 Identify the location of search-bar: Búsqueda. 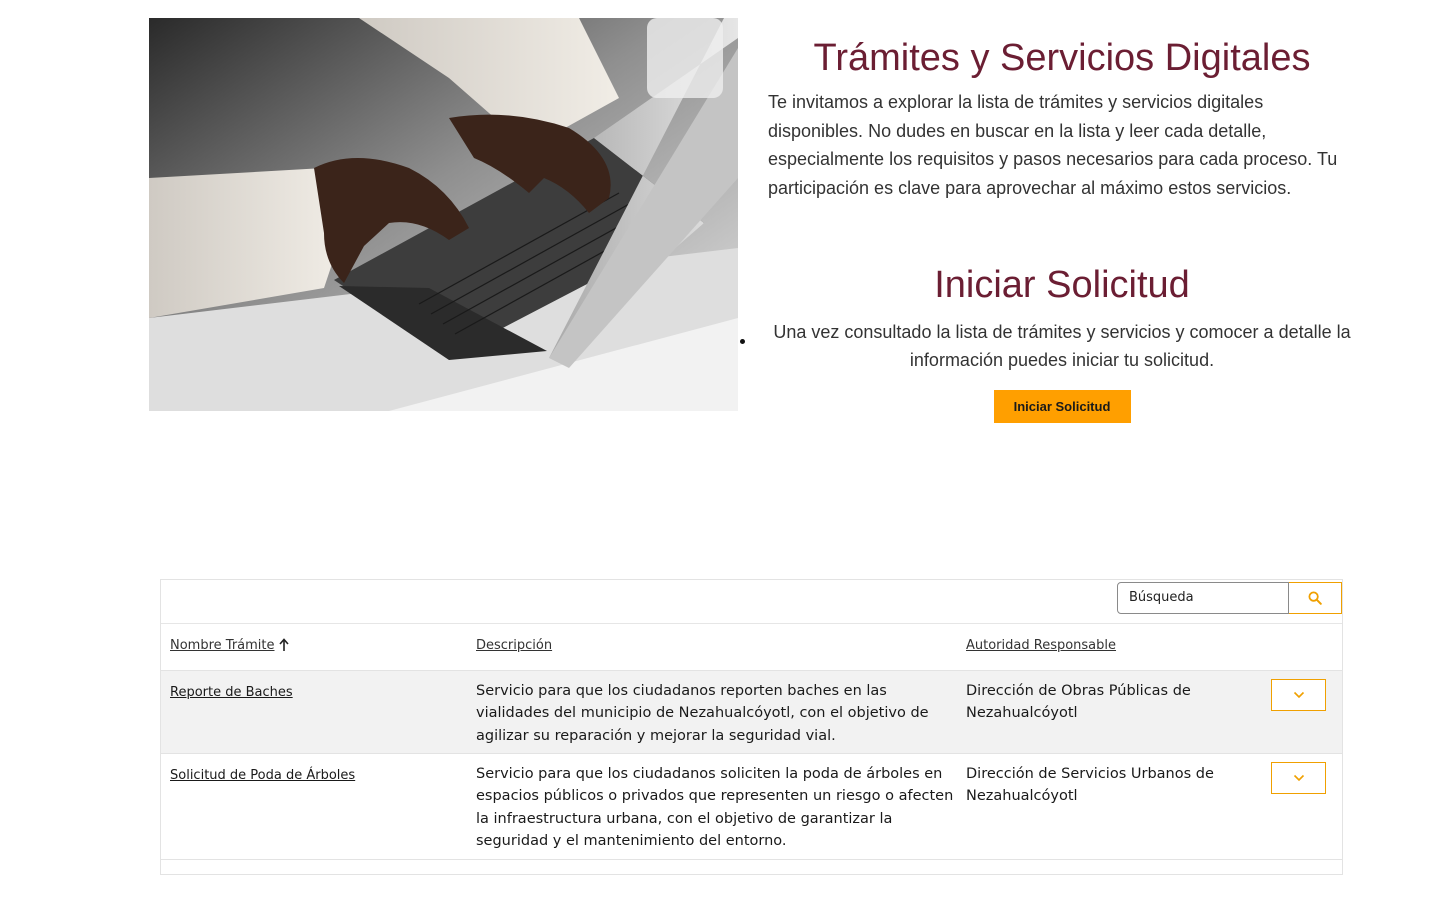
(1229, 598).